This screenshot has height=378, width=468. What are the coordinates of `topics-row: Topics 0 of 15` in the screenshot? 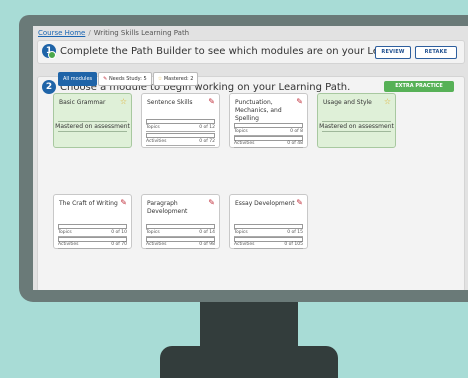 It's located at (268, 233).